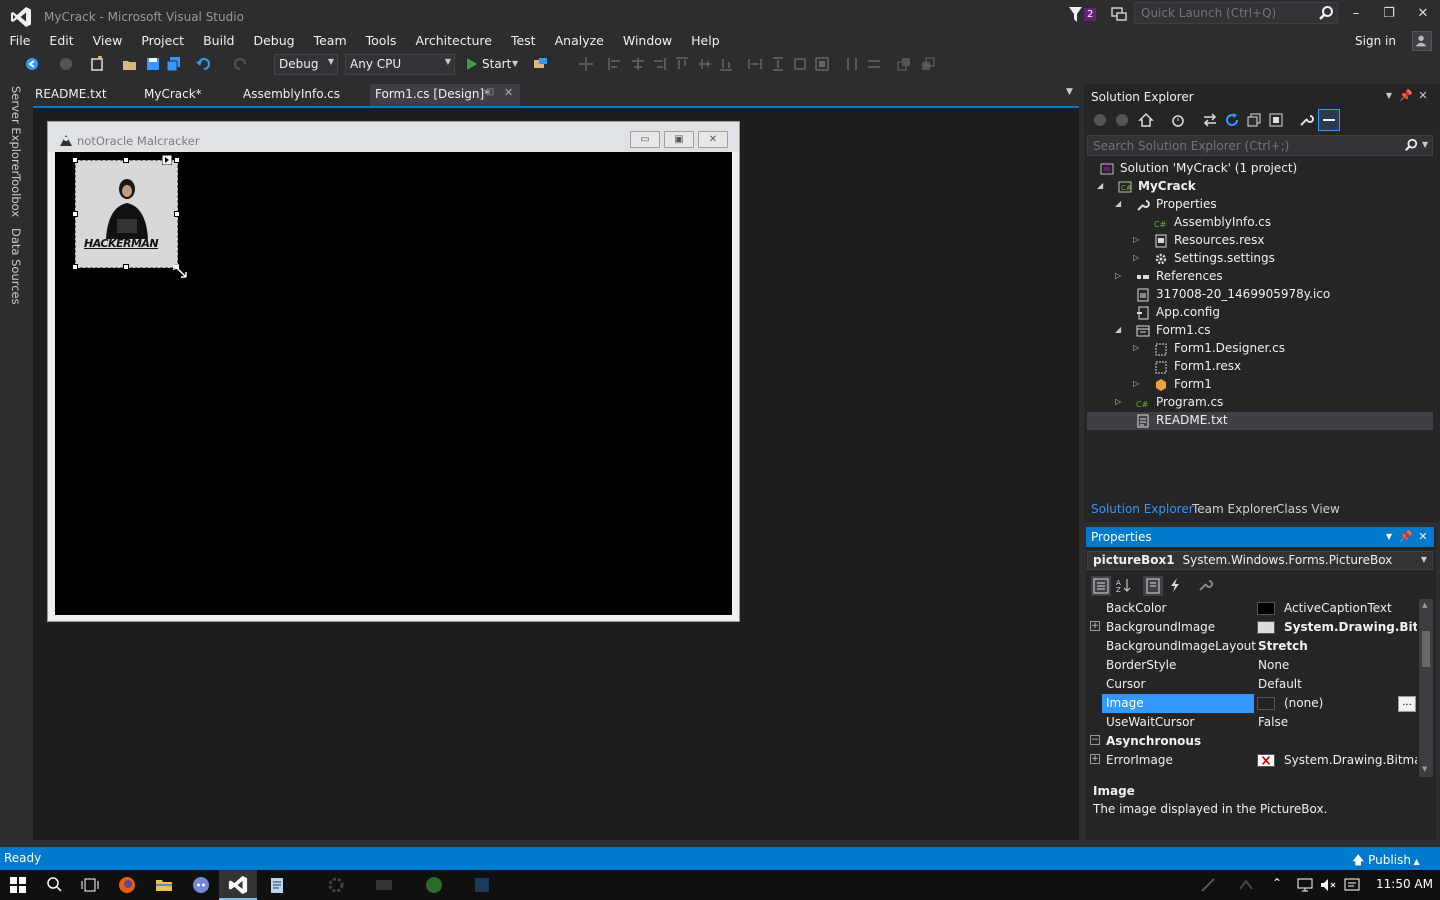 Image resolution: width=1440 pixels, height=900 pixels. I want to click on notepad-icon, so click(277, 885).